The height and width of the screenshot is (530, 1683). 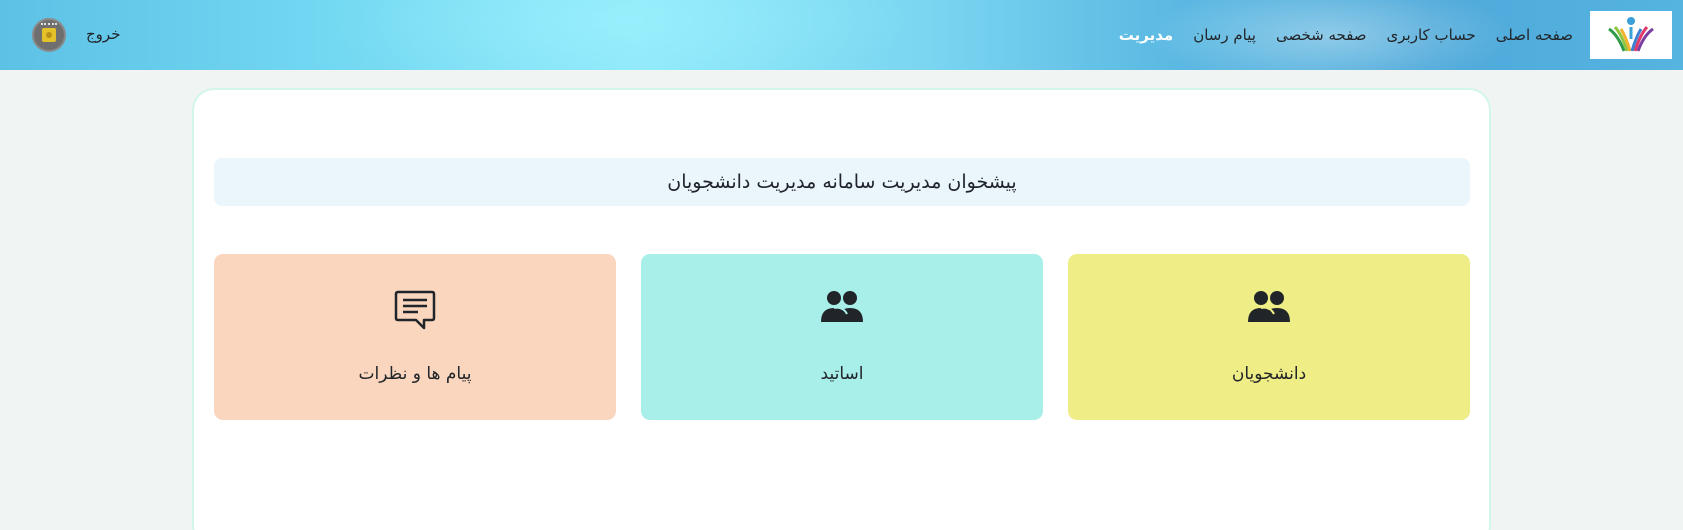 What do you see at coordinates (1321, 35) in the screenshot?
I see `nav-profile: صفحه شخصی` at bounding box center [1321, 35].